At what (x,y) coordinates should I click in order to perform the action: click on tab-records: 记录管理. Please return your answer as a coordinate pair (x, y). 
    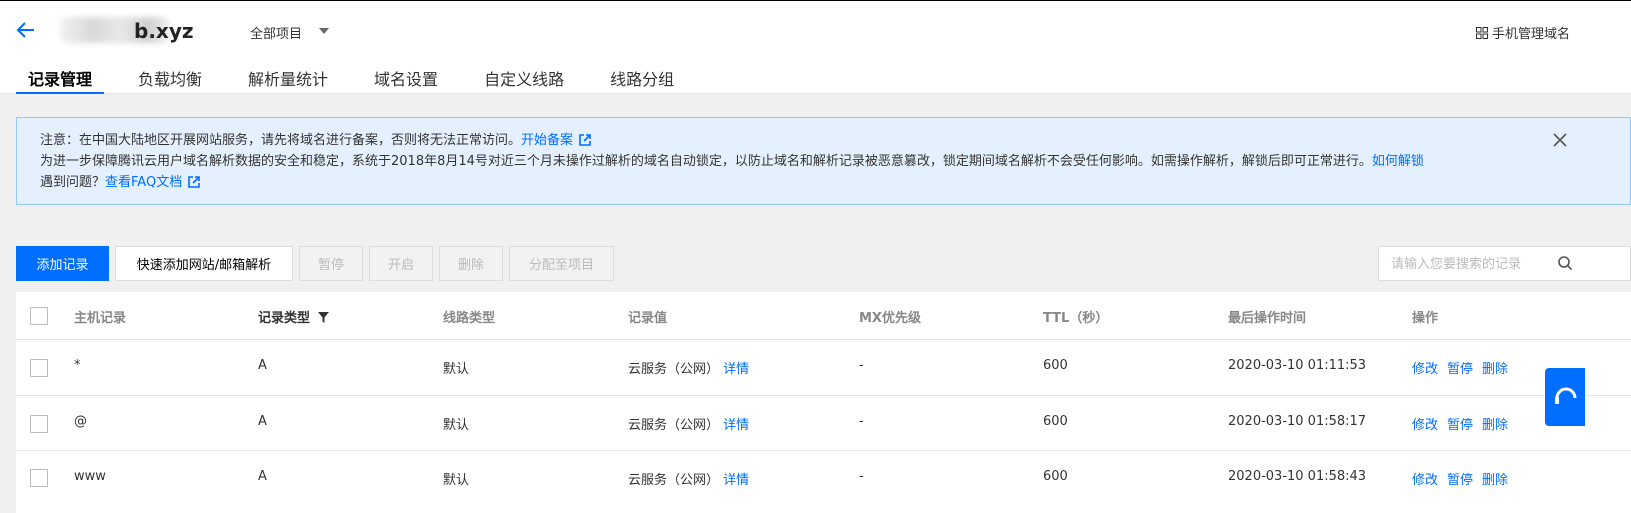
    Looking at the image, I should click on (60, 77).